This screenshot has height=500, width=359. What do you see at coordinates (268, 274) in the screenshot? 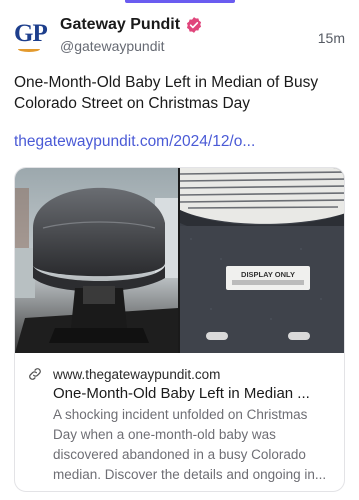
I see `display-only-tag: DISPLAY ONLY` at bounding box center [268, 274].